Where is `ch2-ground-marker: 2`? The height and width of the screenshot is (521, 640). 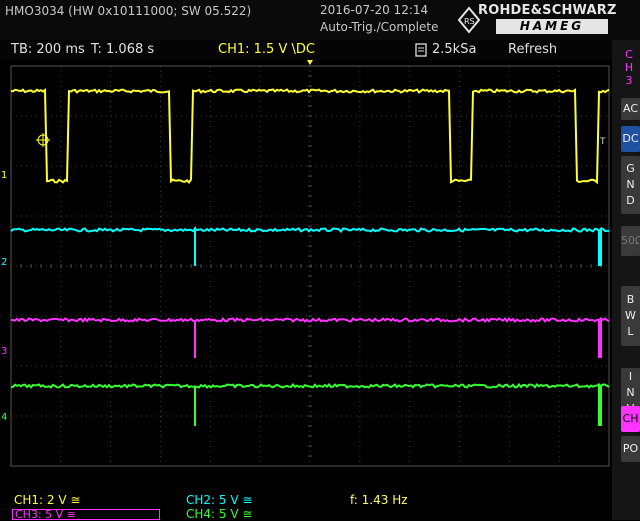 ch2-ground-marker: 2 is located at coordinates (4, 262).